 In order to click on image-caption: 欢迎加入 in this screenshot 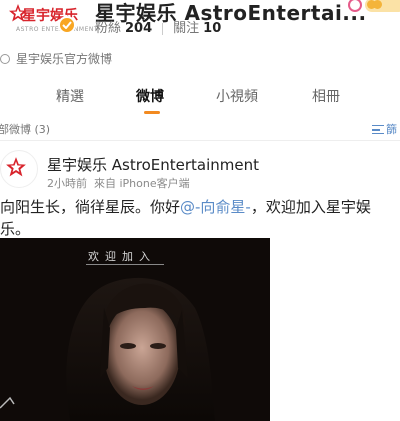, I will do `click(125, 257)`.